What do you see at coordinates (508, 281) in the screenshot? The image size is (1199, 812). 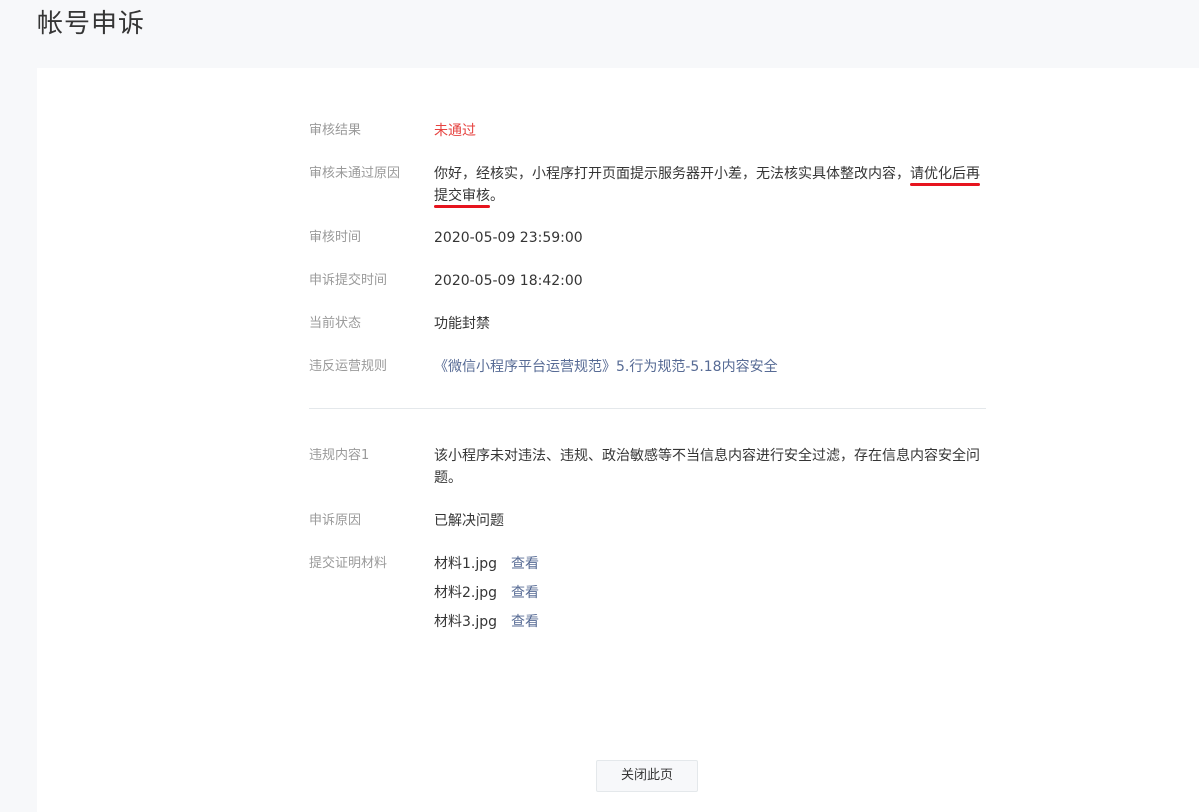 I see `submit-time-value: 2020-05-09 18:42:00` at bounding box center [508, 281].